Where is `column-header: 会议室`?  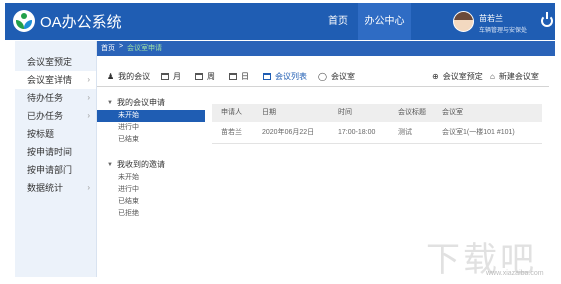 column-header: 会议室 is located at coordinates (452, 113).